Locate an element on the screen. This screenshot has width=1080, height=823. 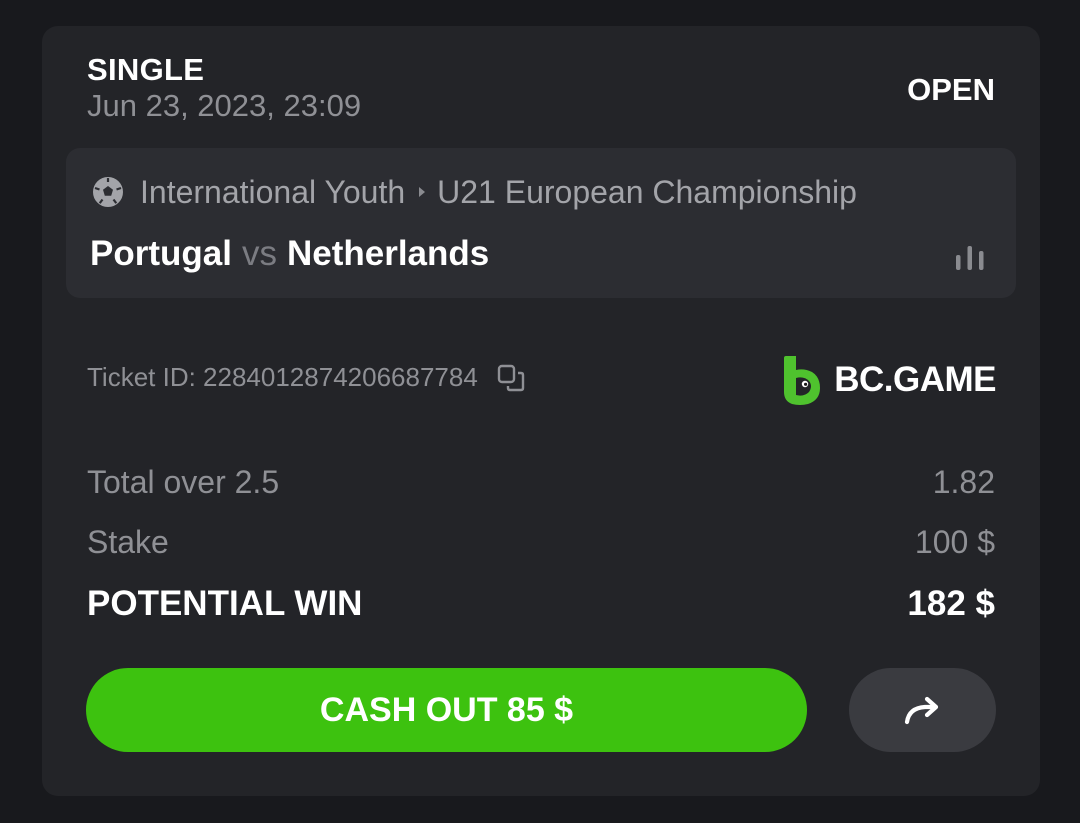
copy-icon is located at coordinates (511, 378).